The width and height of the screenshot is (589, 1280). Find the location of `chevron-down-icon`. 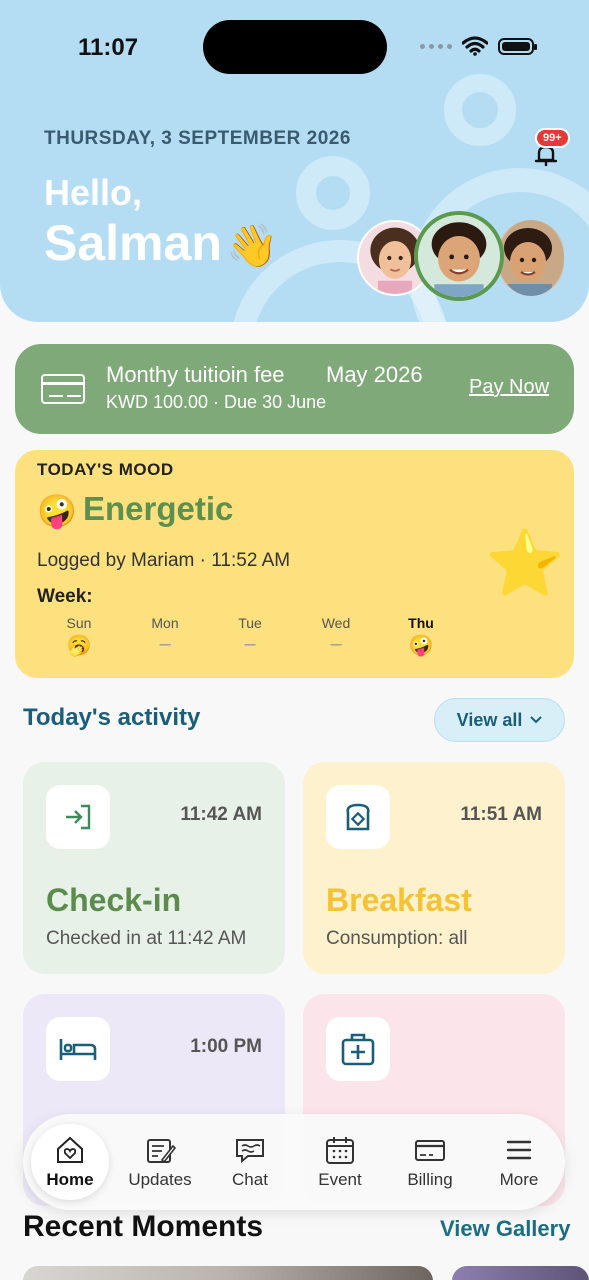

chevron-down-icon is located at coordinates (536, 720).